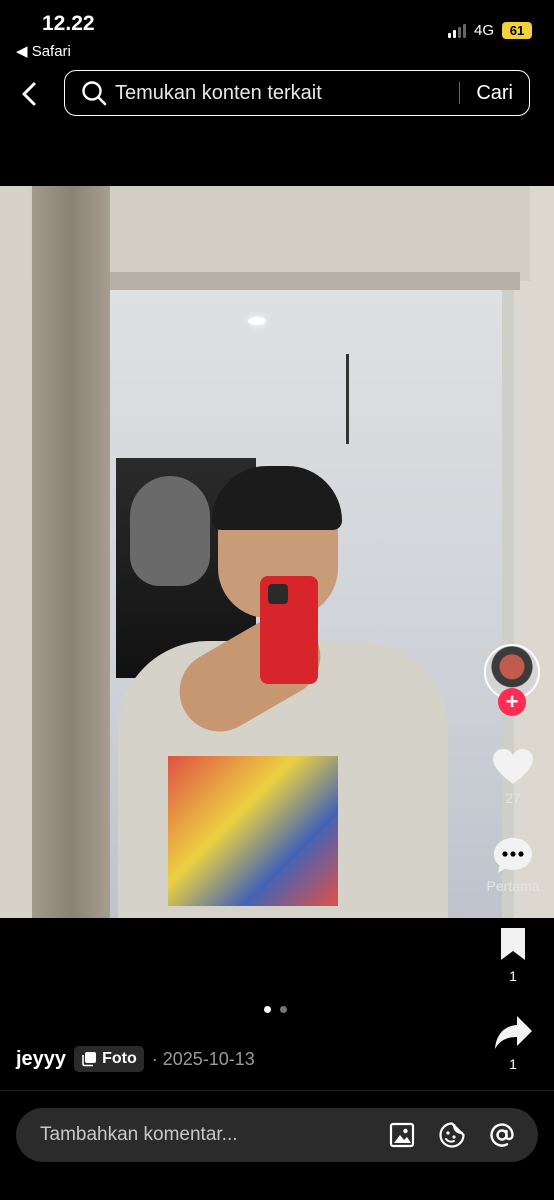 This screenshot has width=554, height=1200. I want to click on share-button: 1, so click(513, 1043).